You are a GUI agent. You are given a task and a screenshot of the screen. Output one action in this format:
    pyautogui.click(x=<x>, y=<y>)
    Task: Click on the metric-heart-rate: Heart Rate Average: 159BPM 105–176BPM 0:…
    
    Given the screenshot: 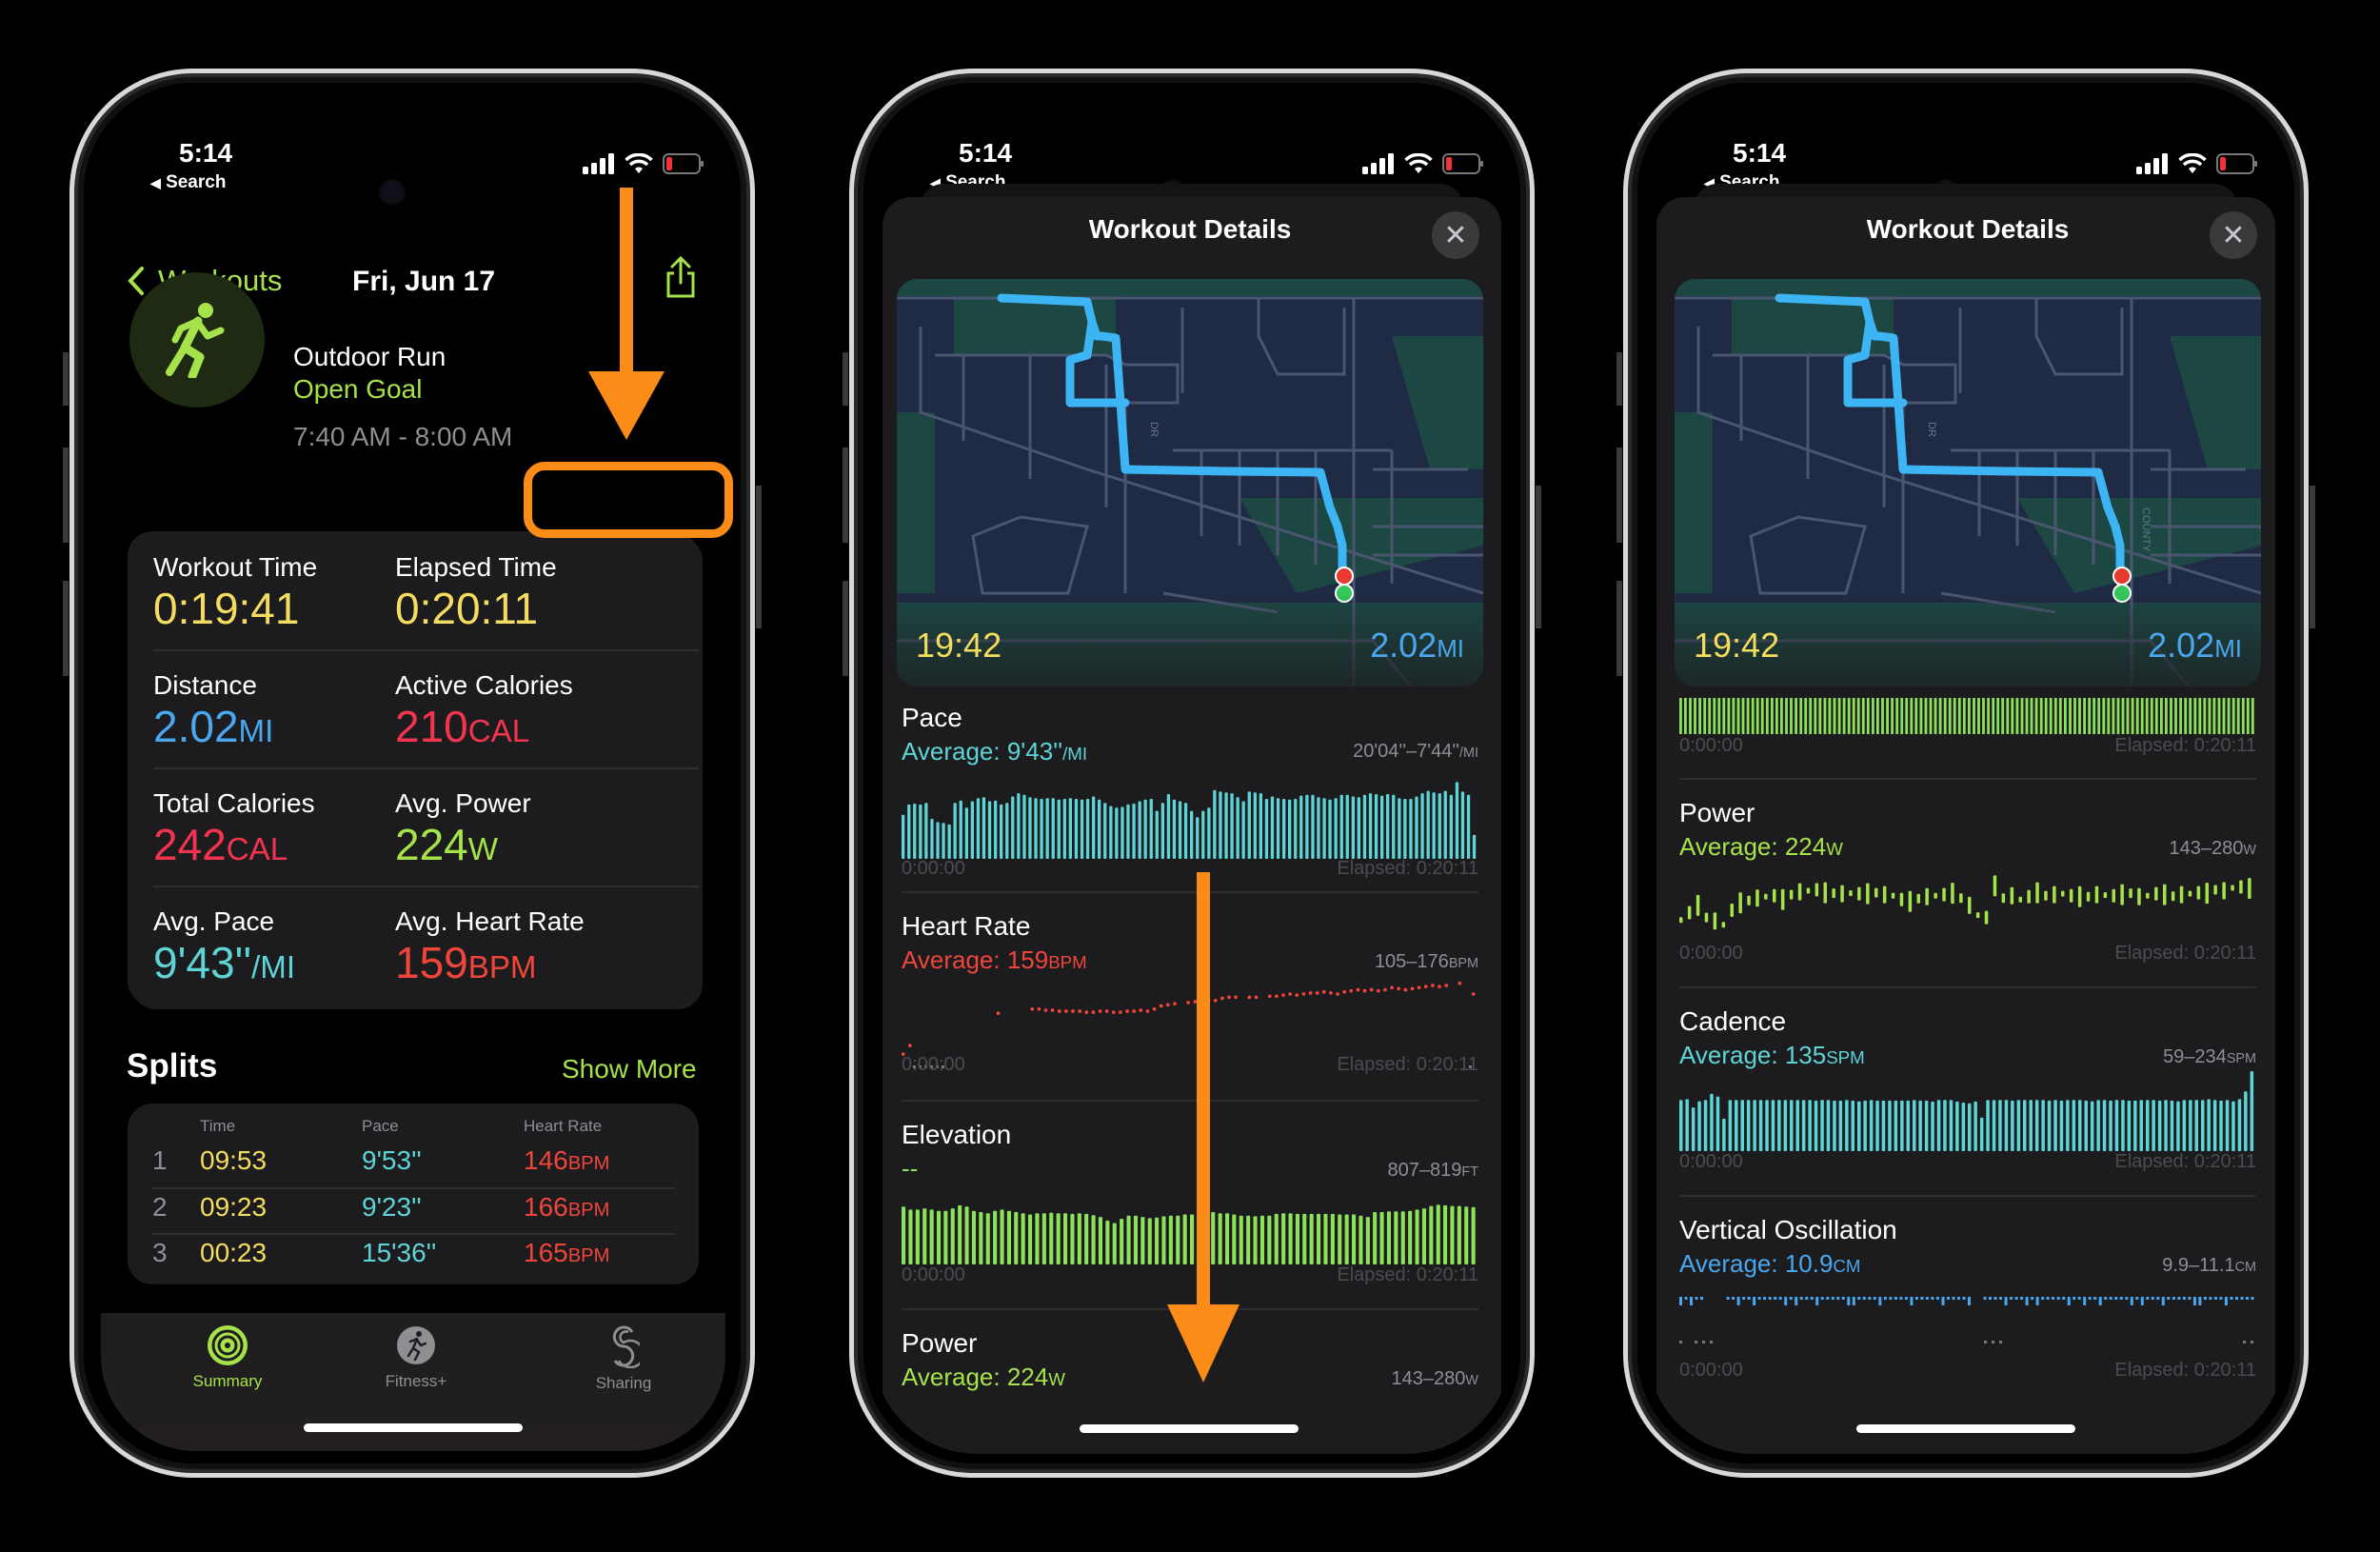 What is the action you would take?
    pyautogui.click(x=1190, y=997)
    